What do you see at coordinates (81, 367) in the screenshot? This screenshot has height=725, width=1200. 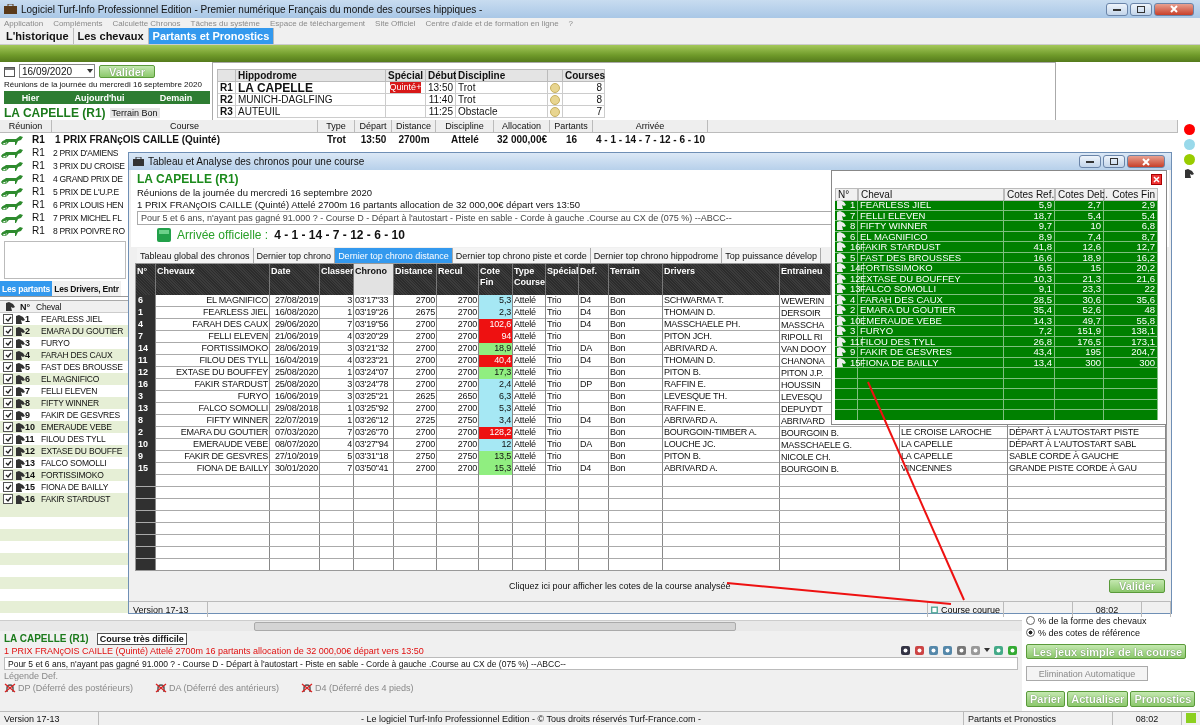 I see `runner-name: FAST DES BROUSSE` at bounding box center [81, 367].